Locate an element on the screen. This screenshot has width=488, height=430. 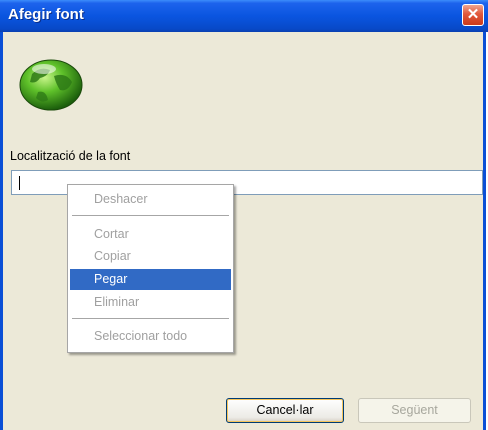
next-button: Següent is located at coordinates (414, 410).